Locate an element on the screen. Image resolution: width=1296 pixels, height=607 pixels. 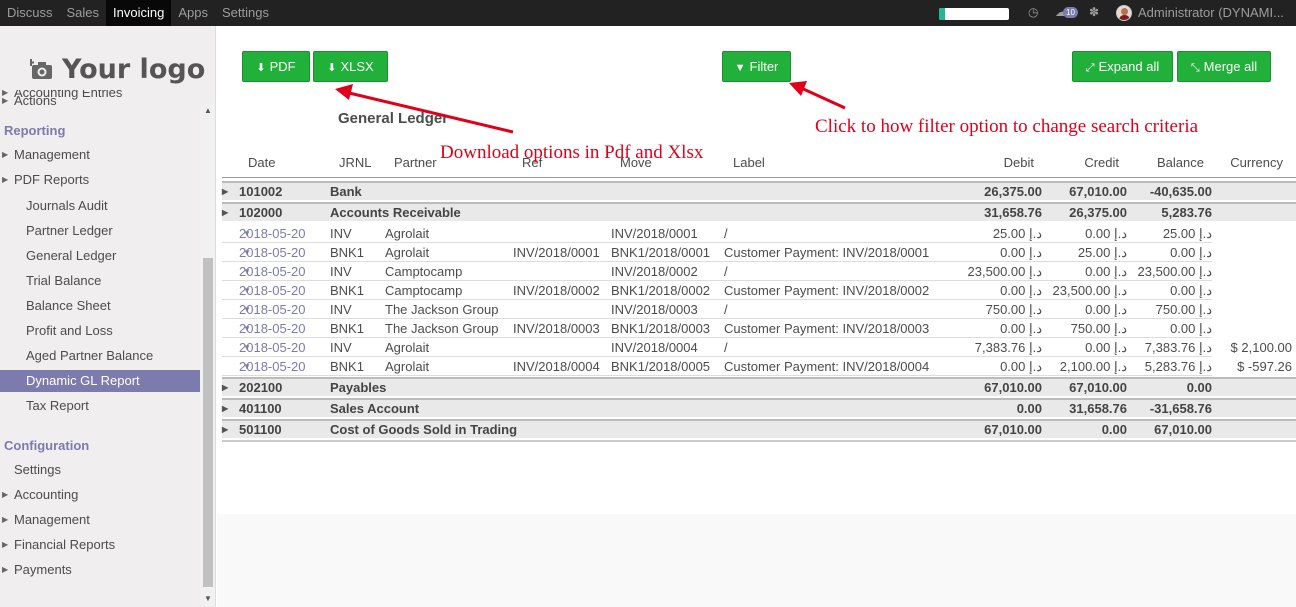
move-name: BNK1/2018/0003 is located at coordinates (661, 328).